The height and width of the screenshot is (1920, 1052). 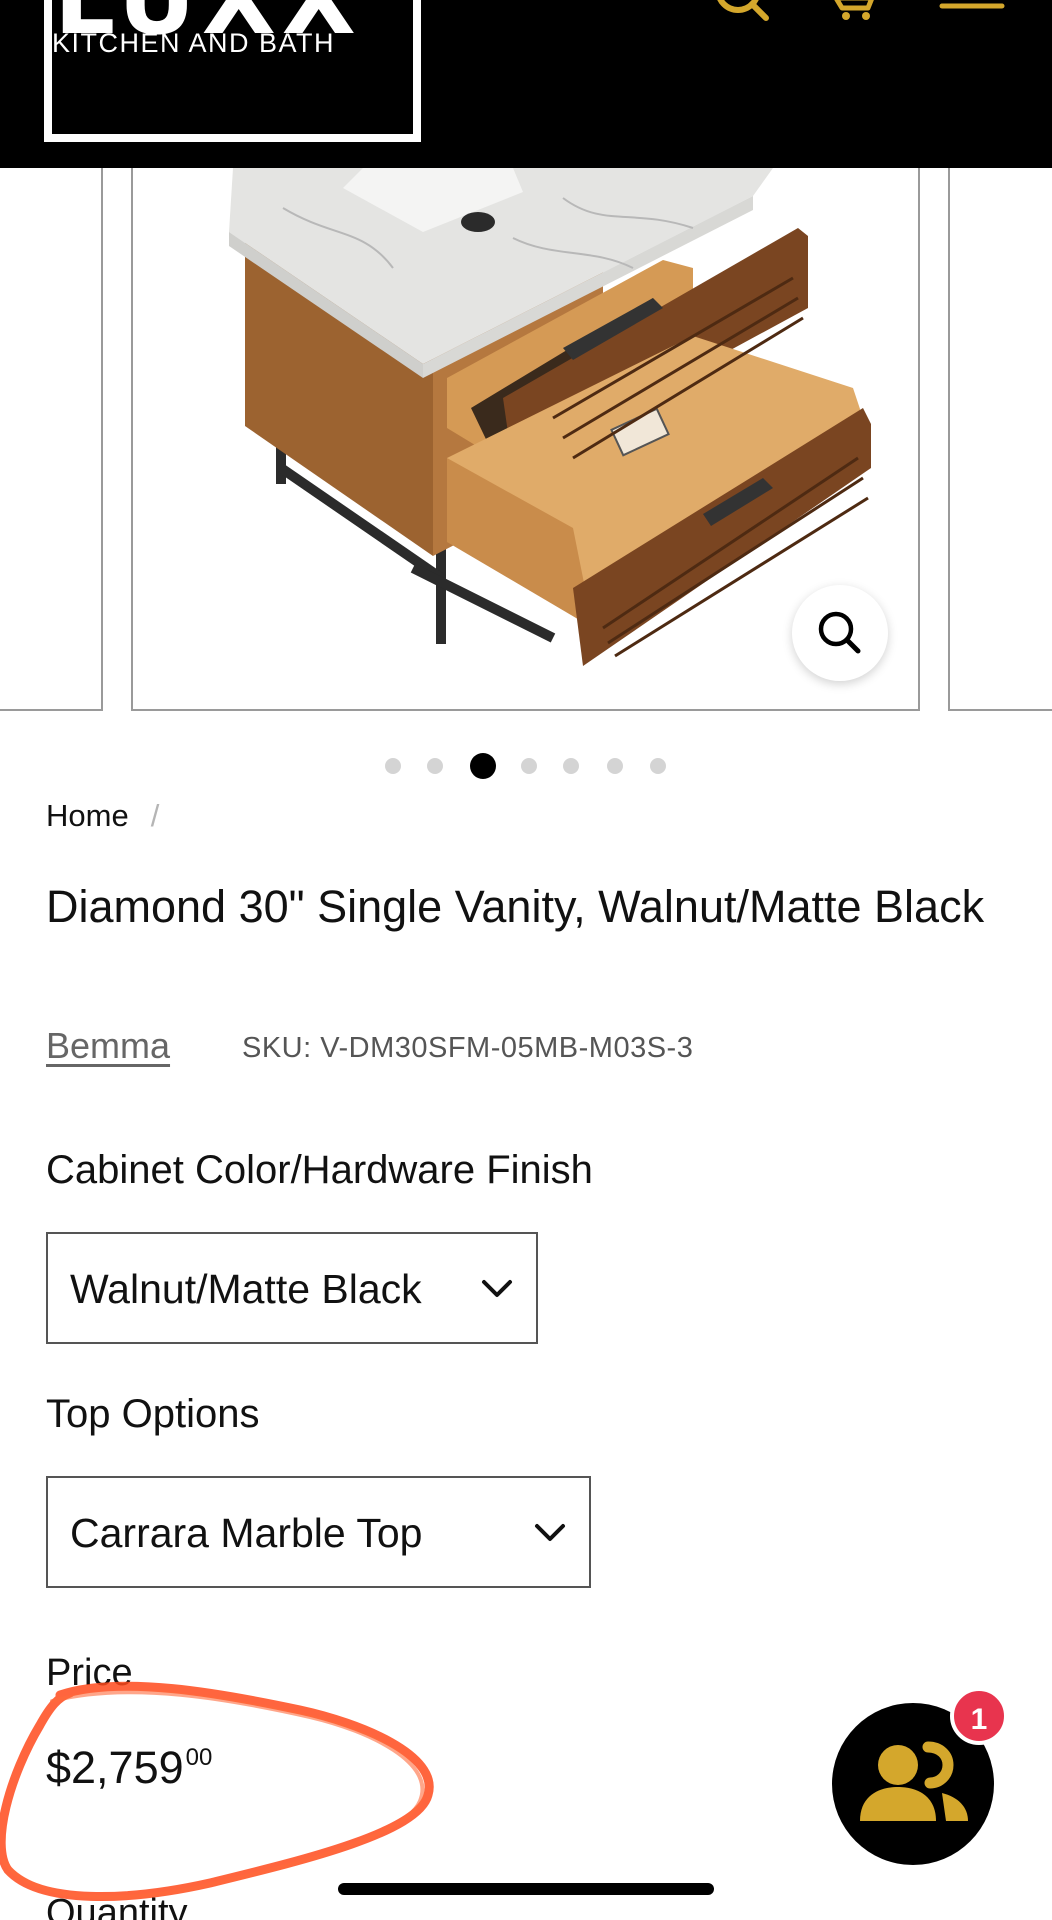 I want to click on product-price: $2,75900, so click(x=129, y=1768).